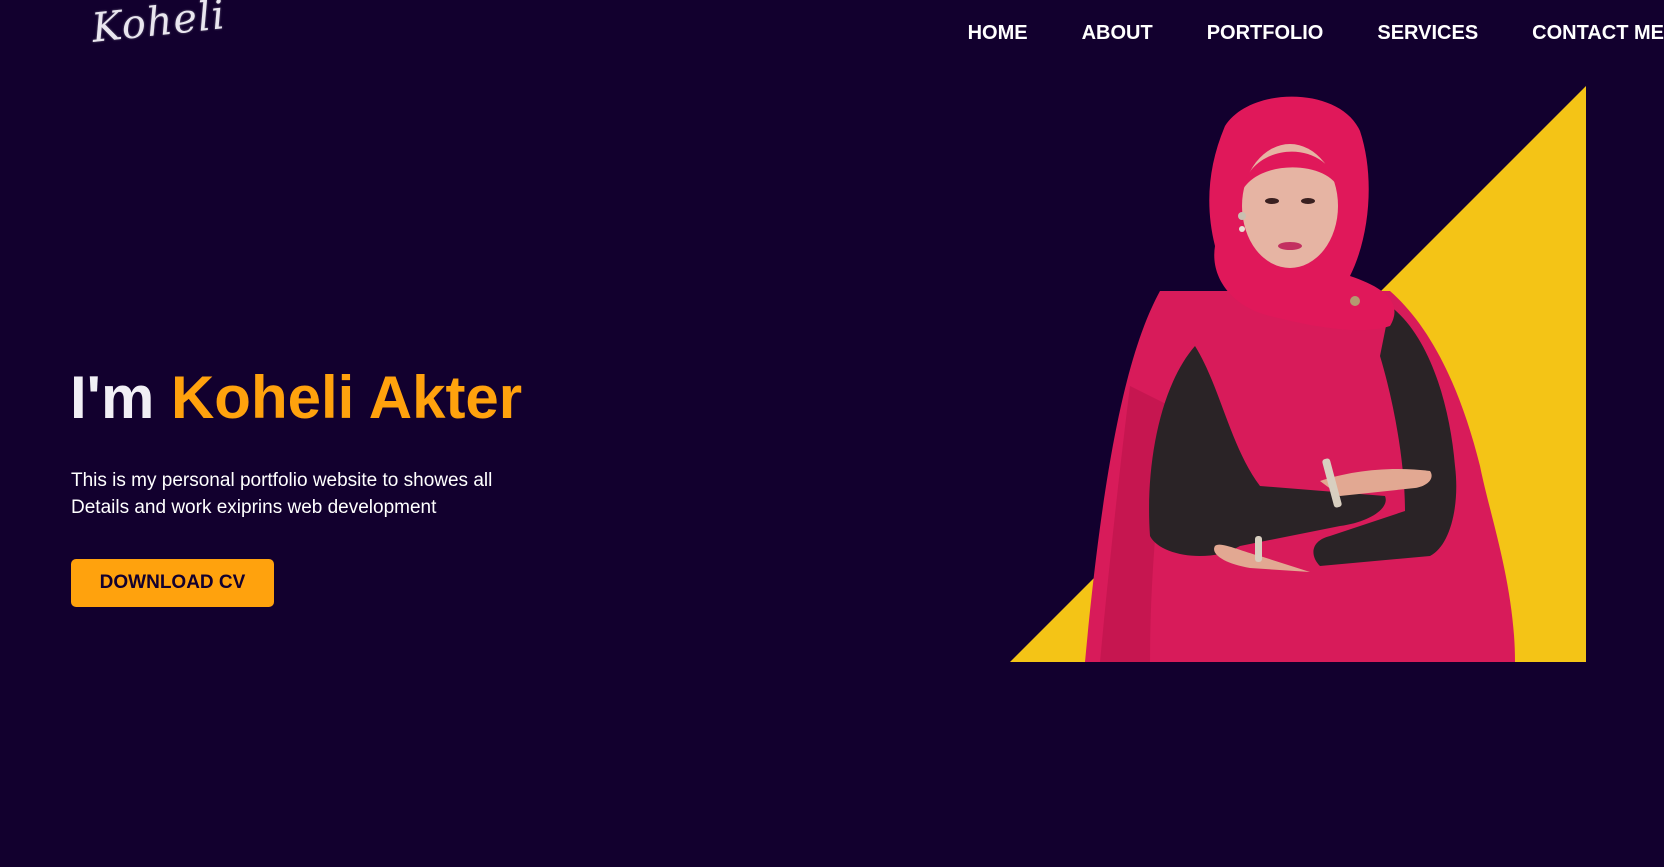  Describe the element at coordinates (1598, 33) in the screenshot. I see `nav-link-contact: CONTACT ME` at that location.